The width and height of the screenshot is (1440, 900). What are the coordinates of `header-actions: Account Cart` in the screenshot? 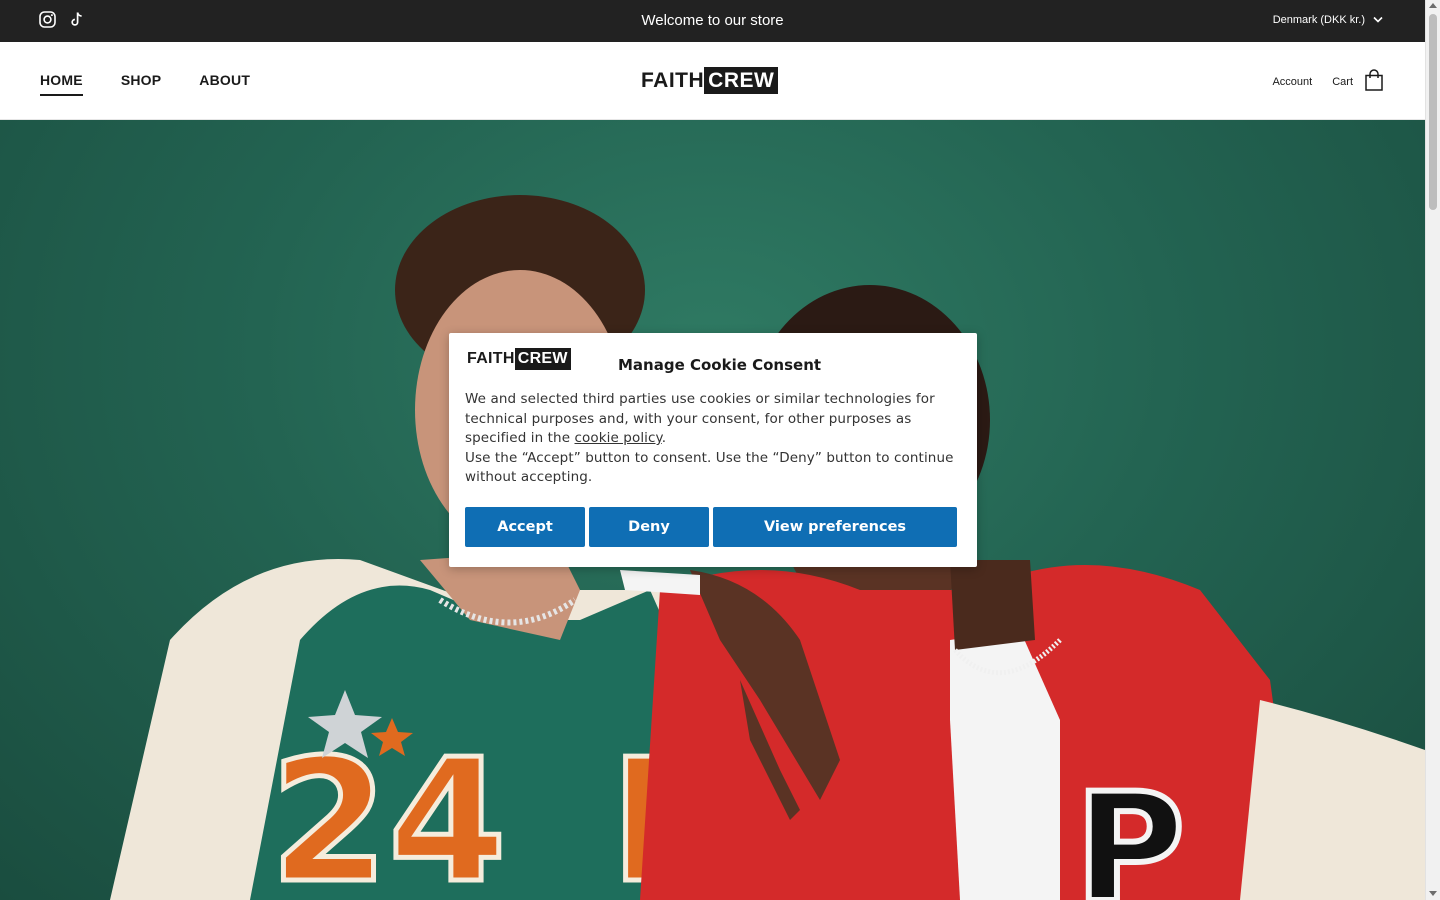 It's located at (1327, 81).